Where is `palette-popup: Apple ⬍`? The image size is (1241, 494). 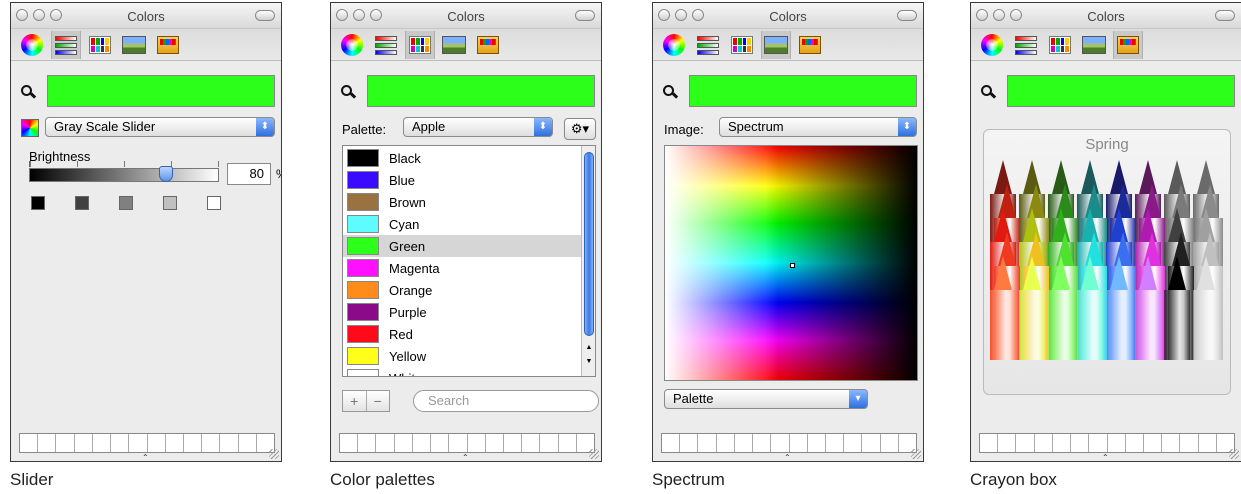 palette-popup: Apple ⬍ is located at coordinates (478, 127).